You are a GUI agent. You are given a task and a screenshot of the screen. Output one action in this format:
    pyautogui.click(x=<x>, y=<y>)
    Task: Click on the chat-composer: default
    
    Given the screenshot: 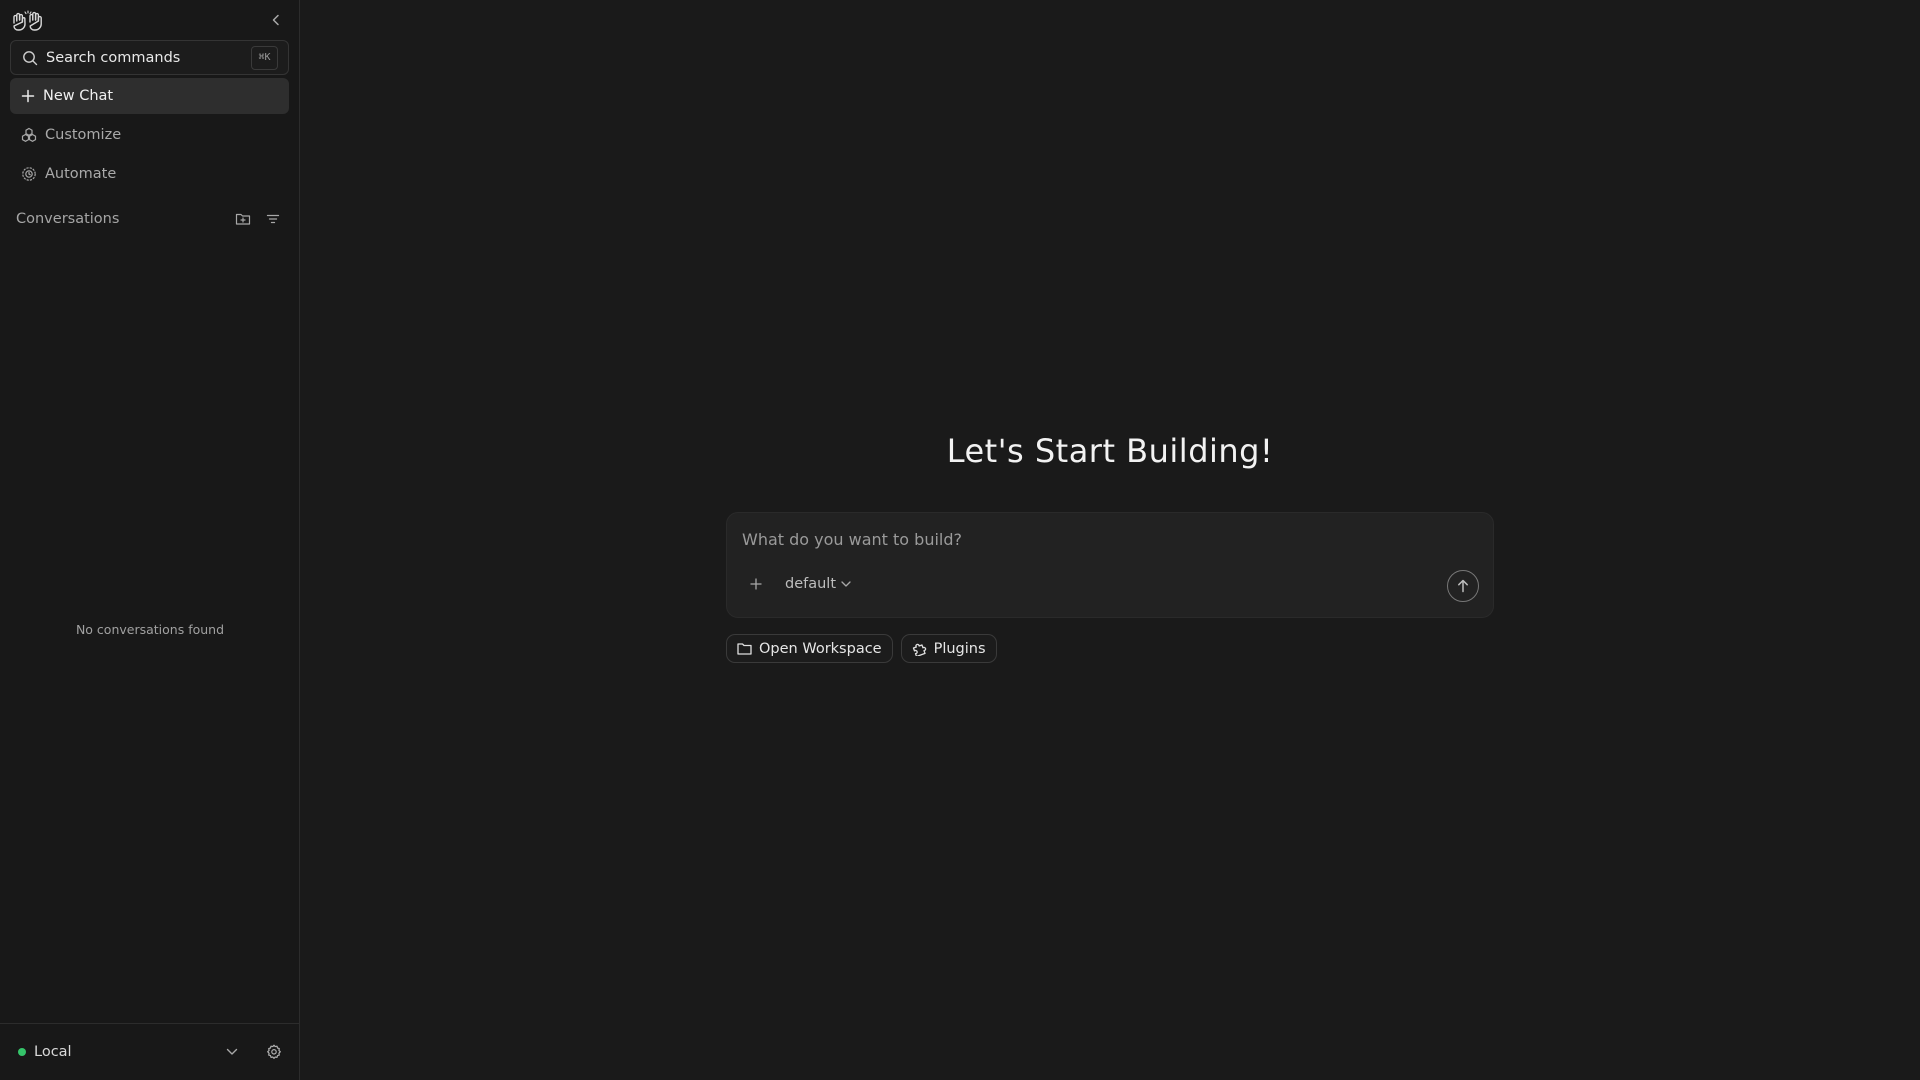 What is the action you would take?
    pyautogui.click(x=1110, y=565)
    